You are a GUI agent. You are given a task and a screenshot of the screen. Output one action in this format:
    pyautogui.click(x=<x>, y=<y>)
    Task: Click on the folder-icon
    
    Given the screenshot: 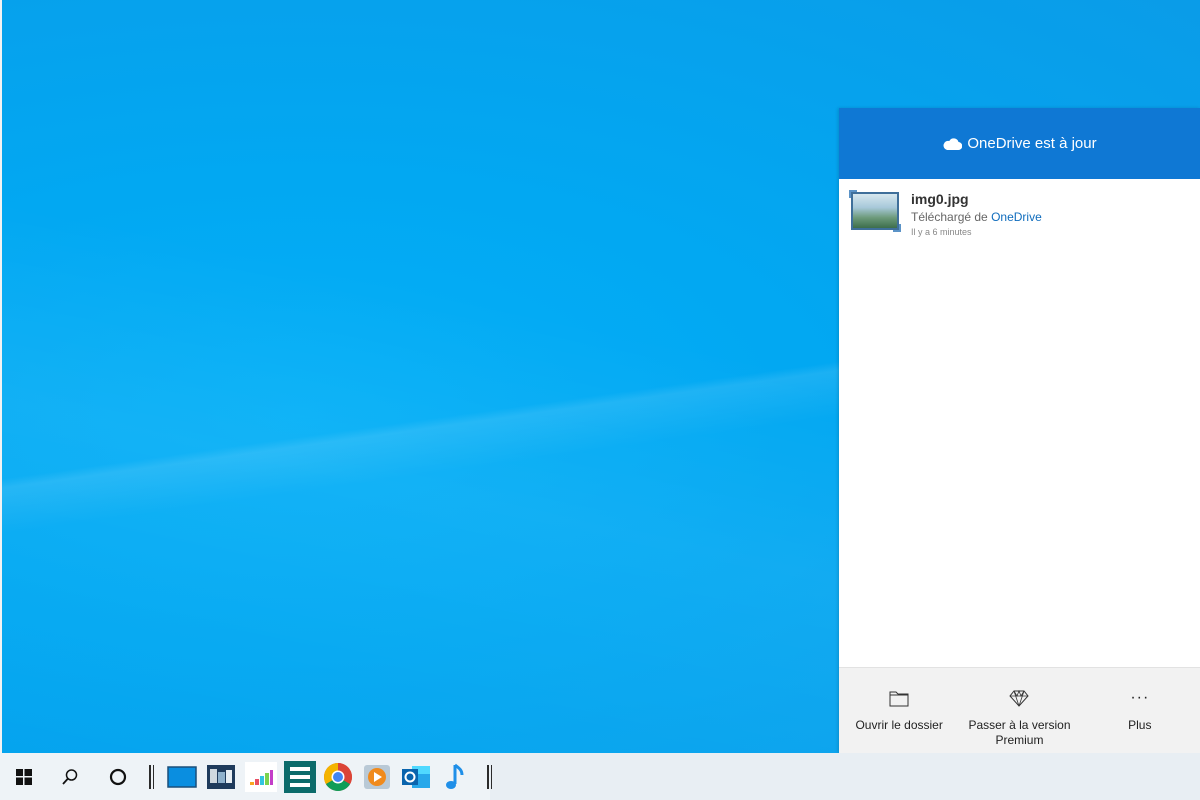 What is the action you would take?
    pyautogui.click(x=899, y=699)
    